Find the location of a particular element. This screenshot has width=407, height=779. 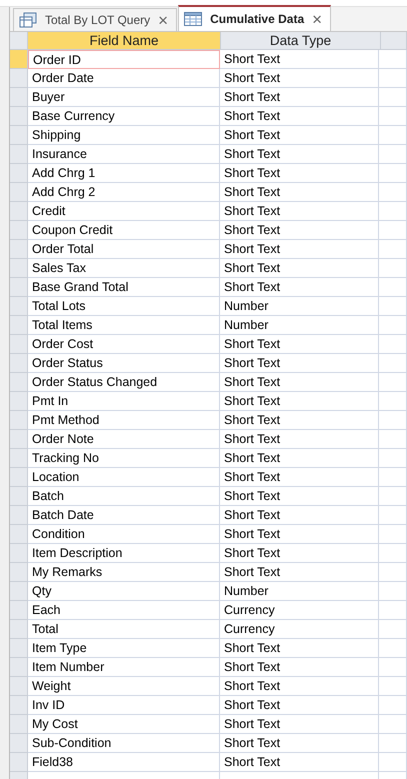

field-name-cell: Total Items is located at coordinates (124, 325).